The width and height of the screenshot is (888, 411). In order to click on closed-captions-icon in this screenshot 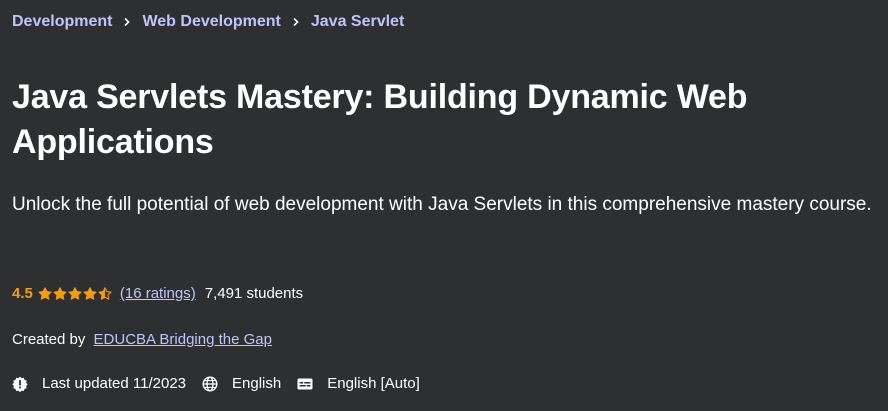, I will do `click(305, 384)`.